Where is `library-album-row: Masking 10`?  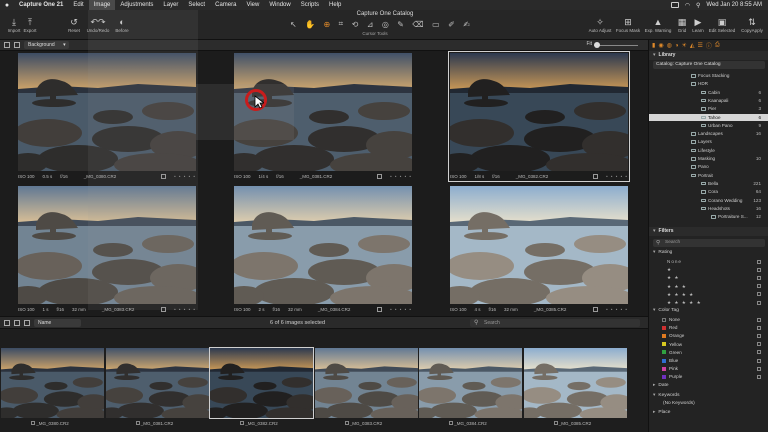 library-album-row: Masking 10 is located at coordinates (708, 158).